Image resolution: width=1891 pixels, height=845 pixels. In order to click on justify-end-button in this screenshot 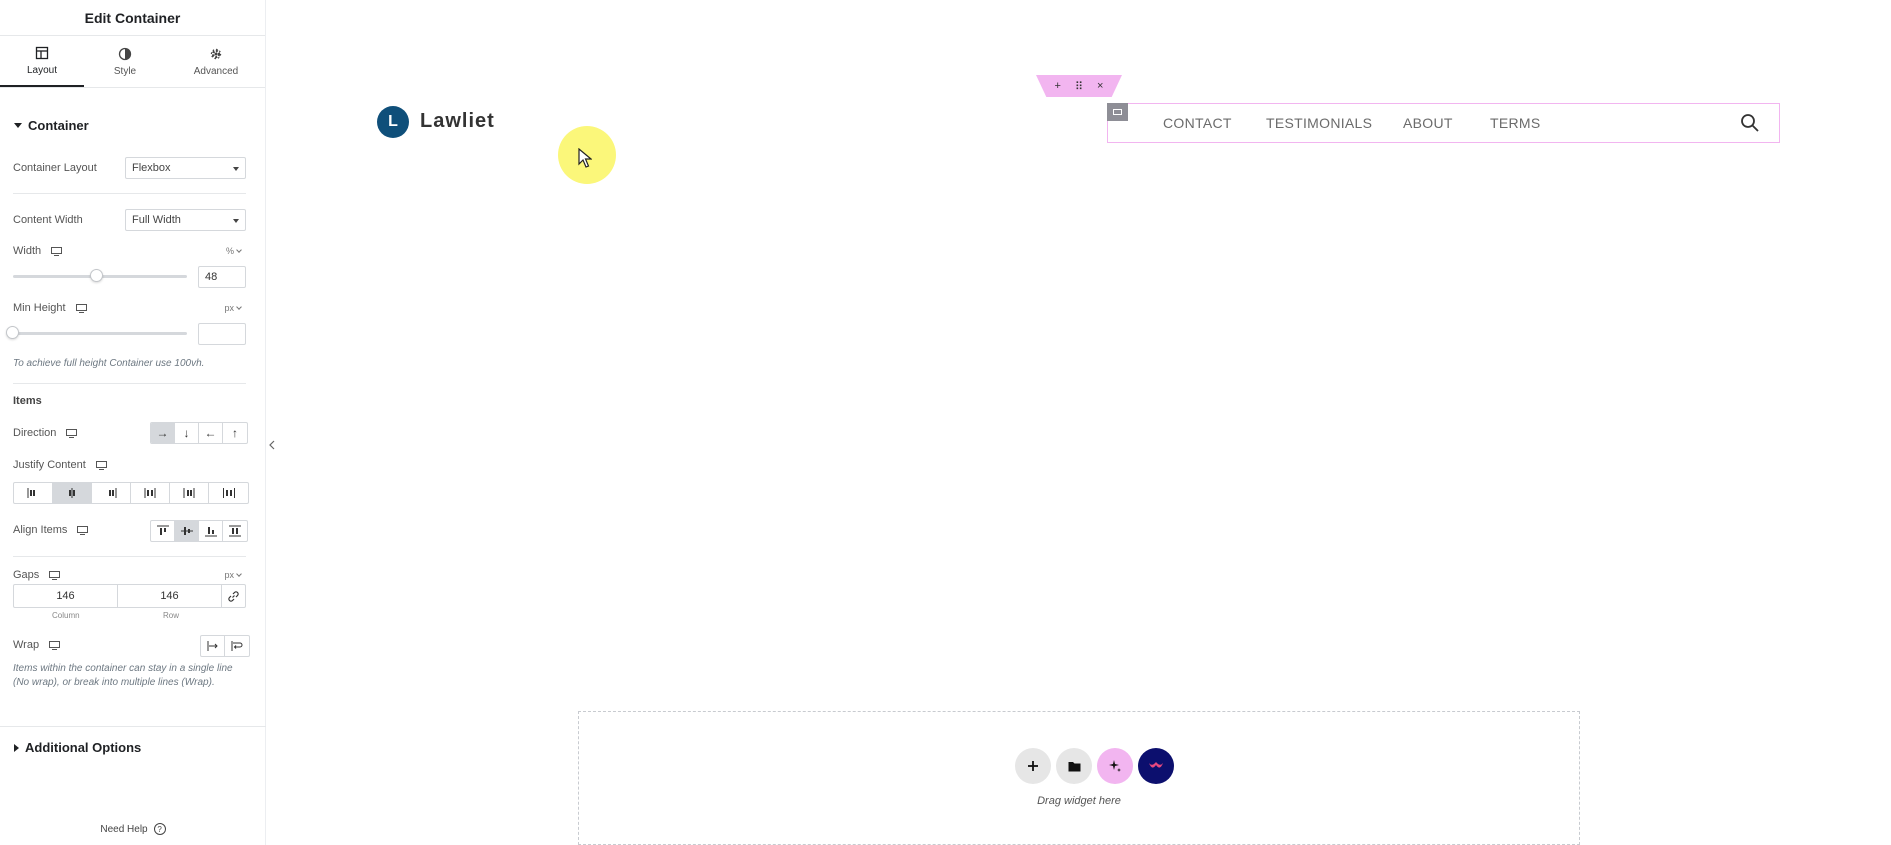, I will do `click(111, 493)`.